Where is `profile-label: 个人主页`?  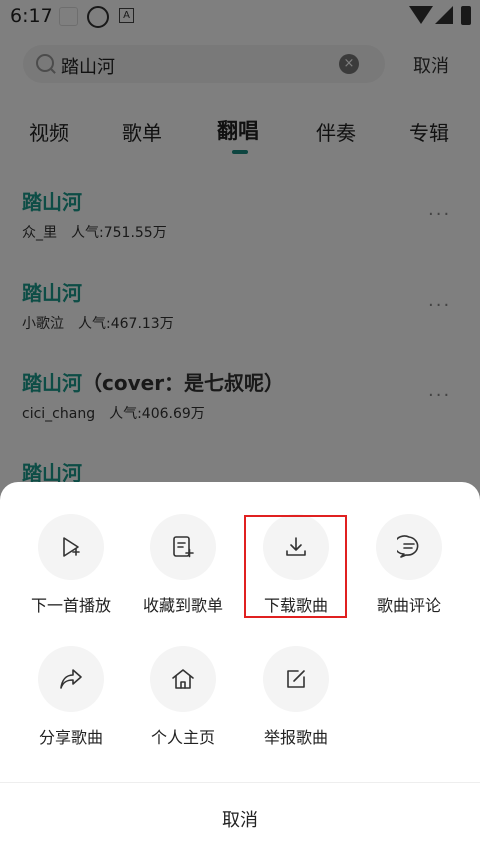 profile-label: 个人主页 is located at coordinates (182, 737).